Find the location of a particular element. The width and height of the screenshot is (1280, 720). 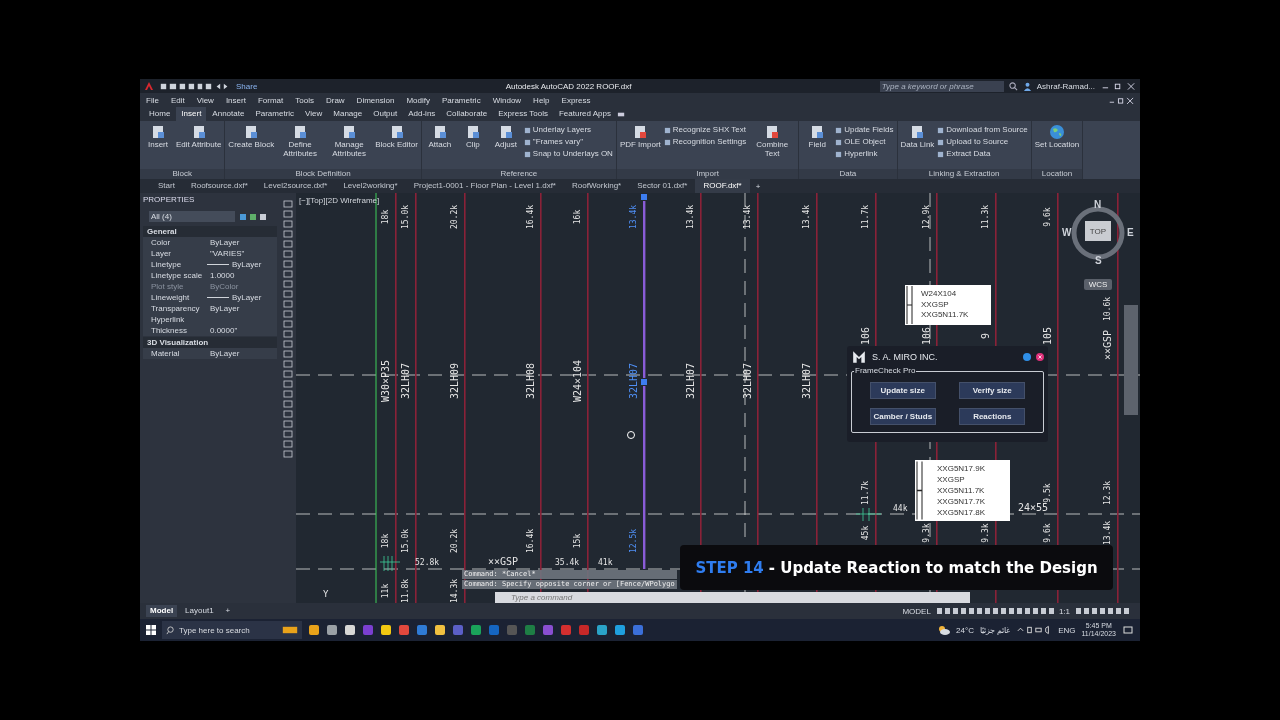

dialog-button: Reactions is located at coordinates (992, 416).